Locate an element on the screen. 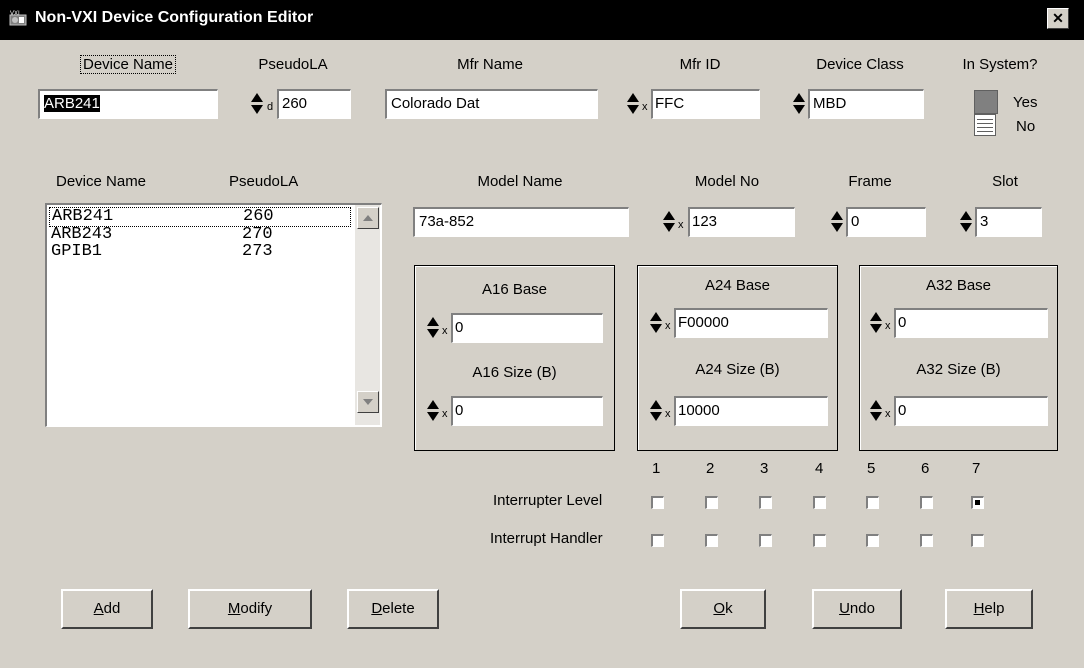 The width and height of the screenshot is (1084, 668). model-name-field: 73a-852 is located at coordinates (521, 222).